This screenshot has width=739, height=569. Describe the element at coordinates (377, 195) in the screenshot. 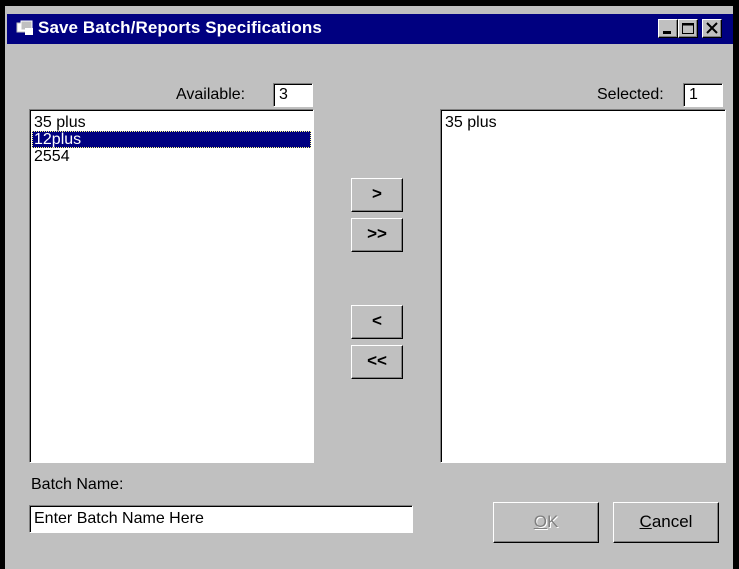

I see `add-one-button: >` at that location.